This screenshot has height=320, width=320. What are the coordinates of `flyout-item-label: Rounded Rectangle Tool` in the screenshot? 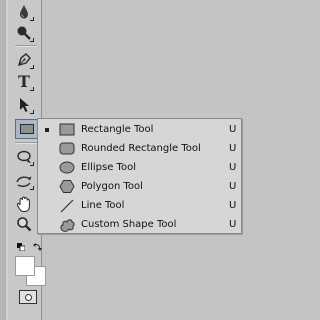 It's located at (141, 148).